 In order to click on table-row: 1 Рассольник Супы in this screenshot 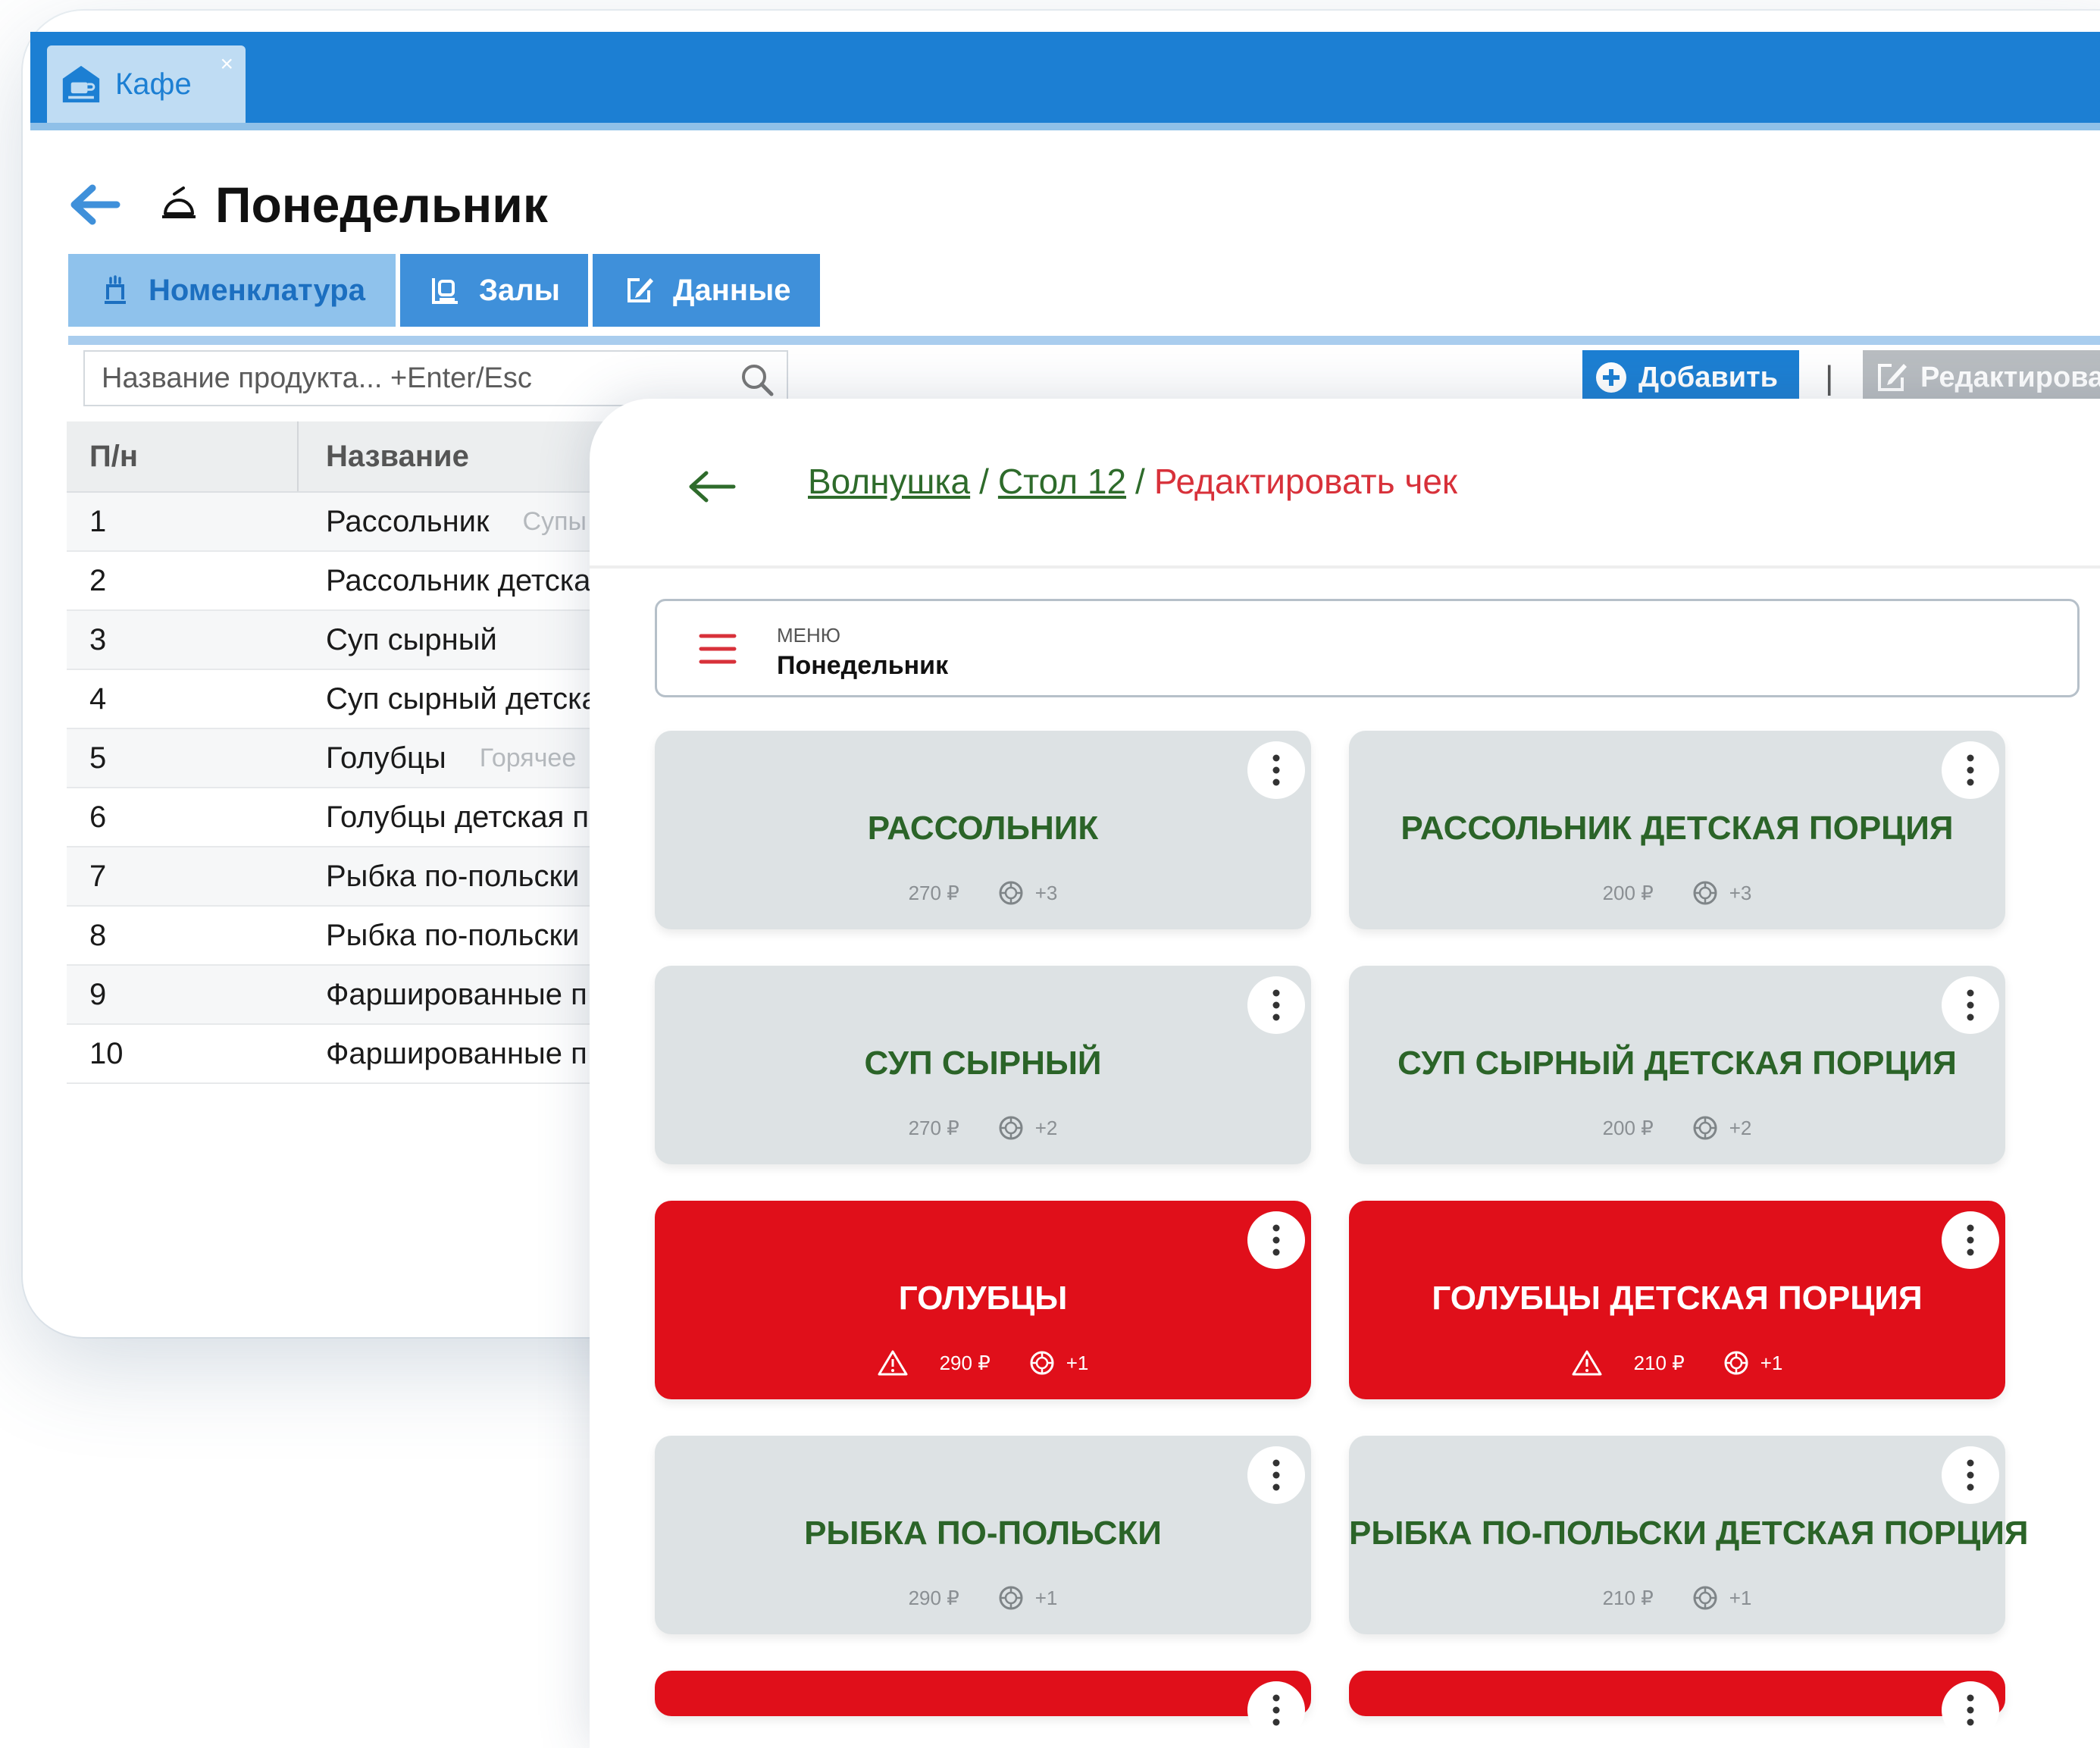, I will do `click(347, 522)`.